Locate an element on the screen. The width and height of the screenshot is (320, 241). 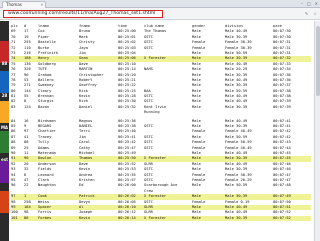
minimize-icon: – is located at coordinates (302, 3).